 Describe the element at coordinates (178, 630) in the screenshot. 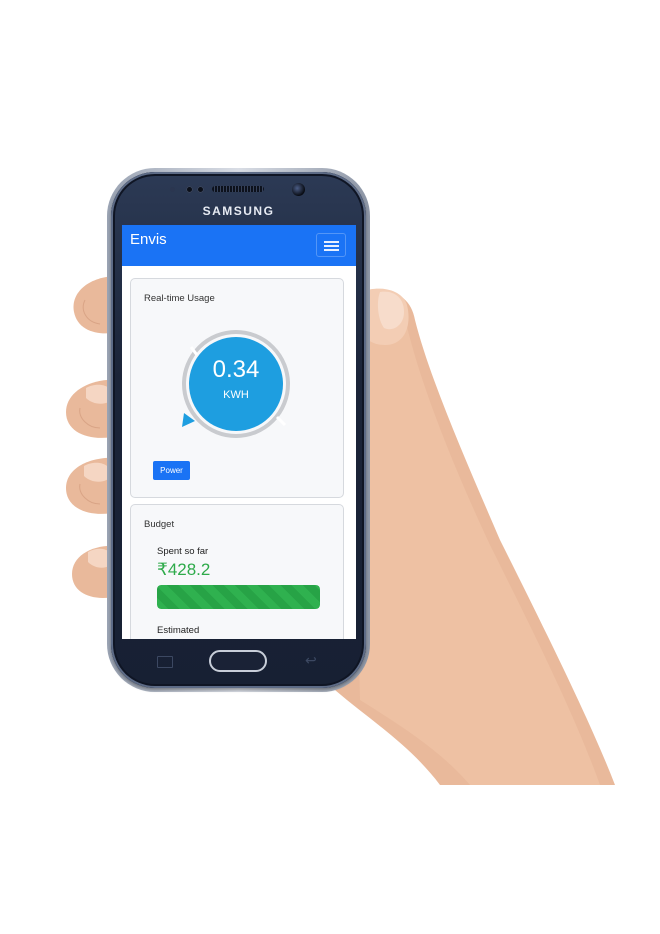

I see `estimated-label: Estimated` at that location.